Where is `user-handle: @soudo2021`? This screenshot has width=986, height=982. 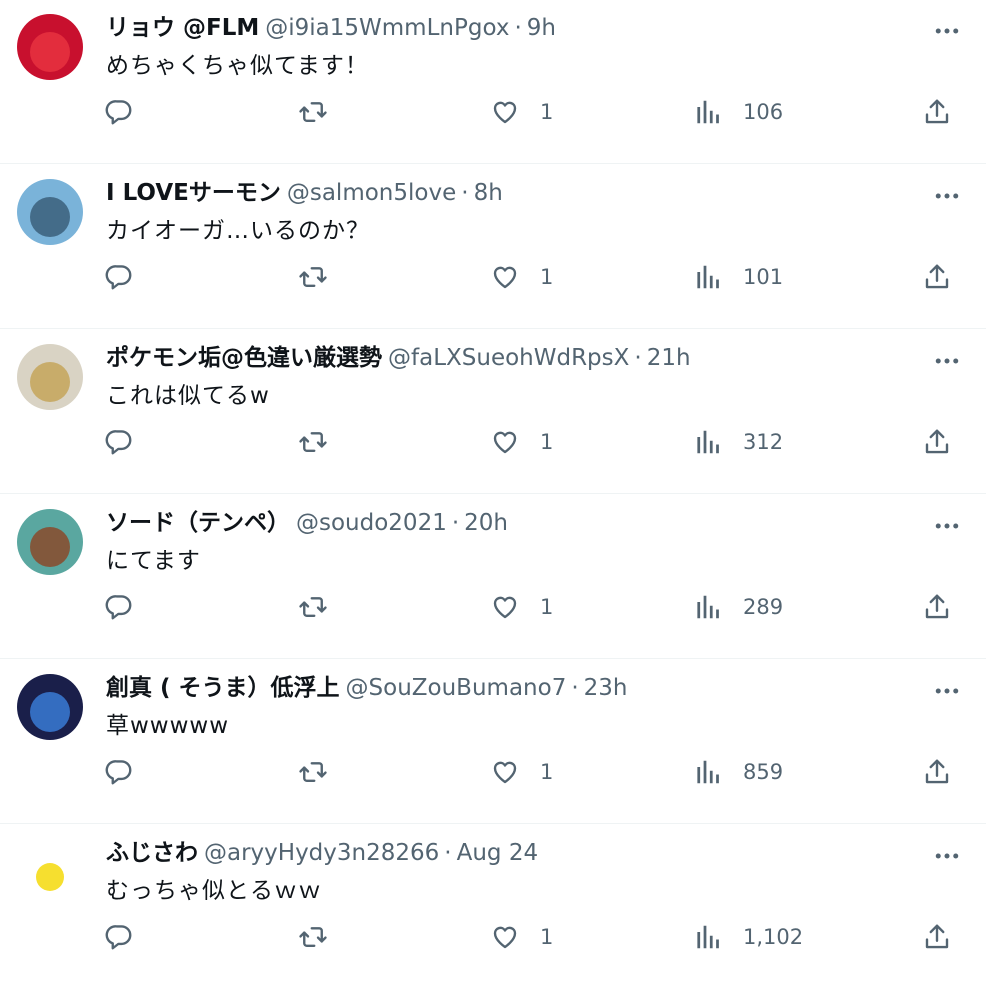
user-handle: @soudo2021 is located at coordinates (371, 523).